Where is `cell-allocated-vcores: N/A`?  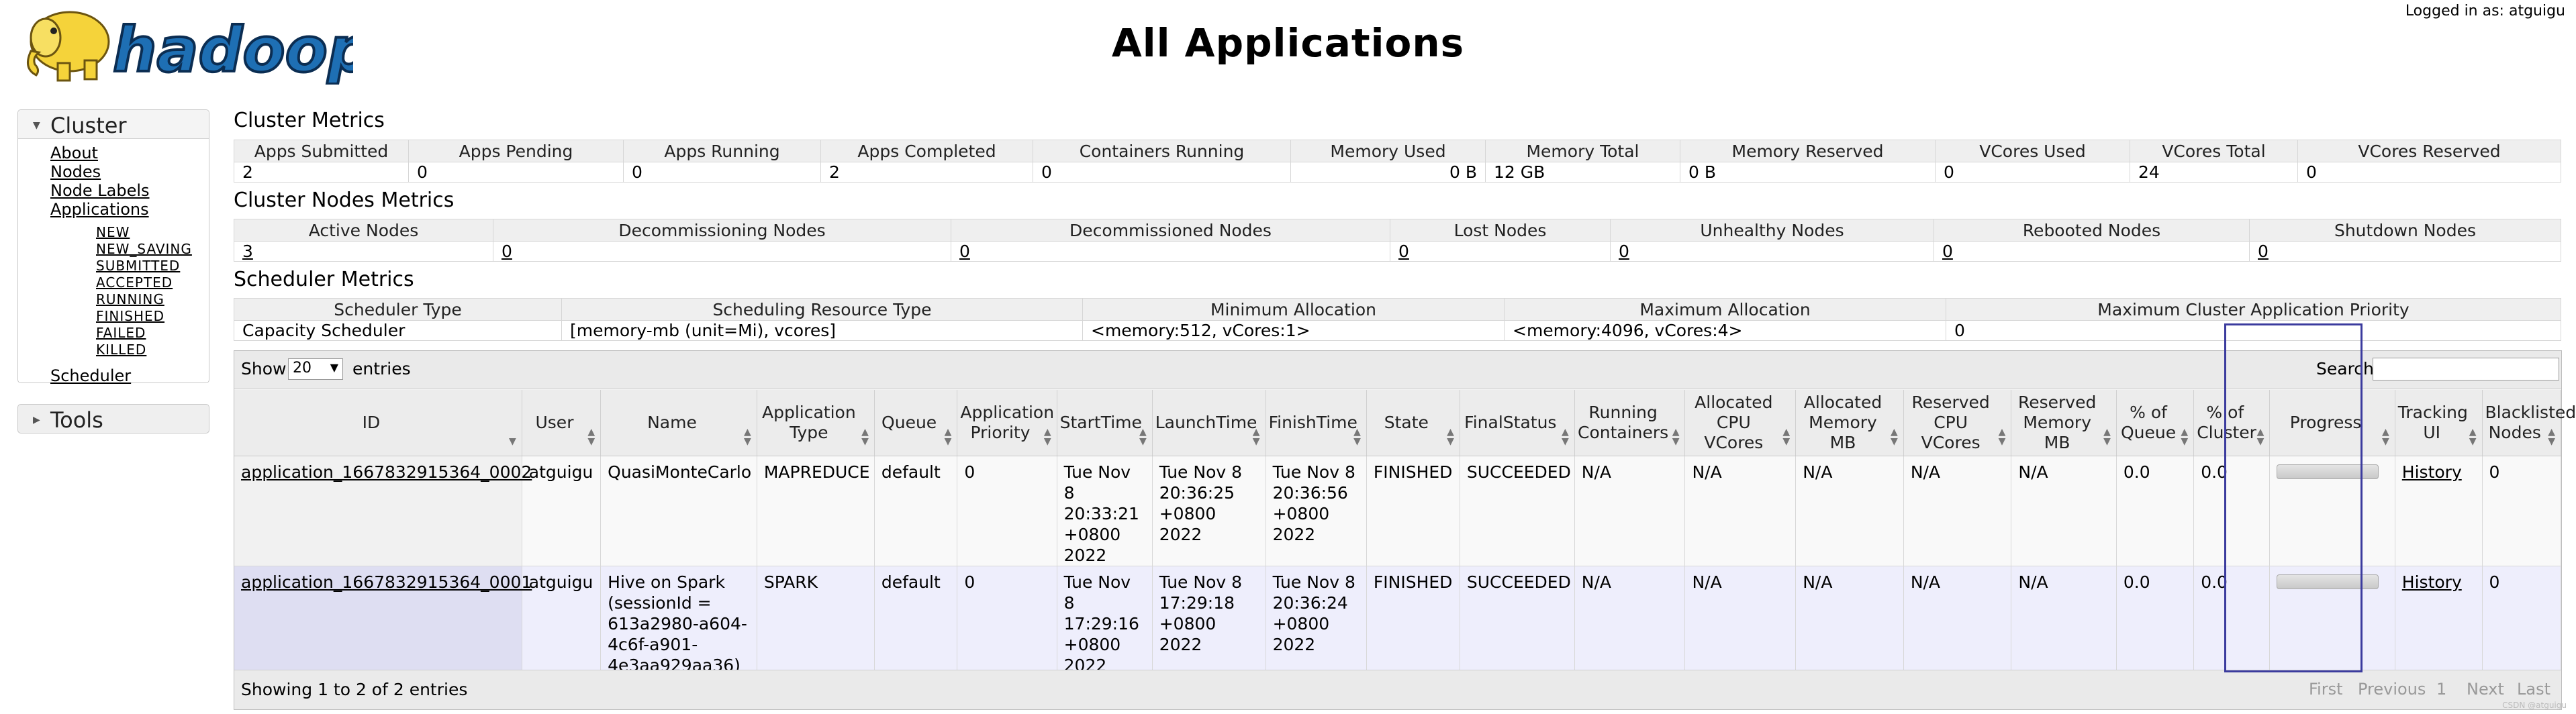
cell-allocated-vcores: N/A is located at coordinates (1740, 621).